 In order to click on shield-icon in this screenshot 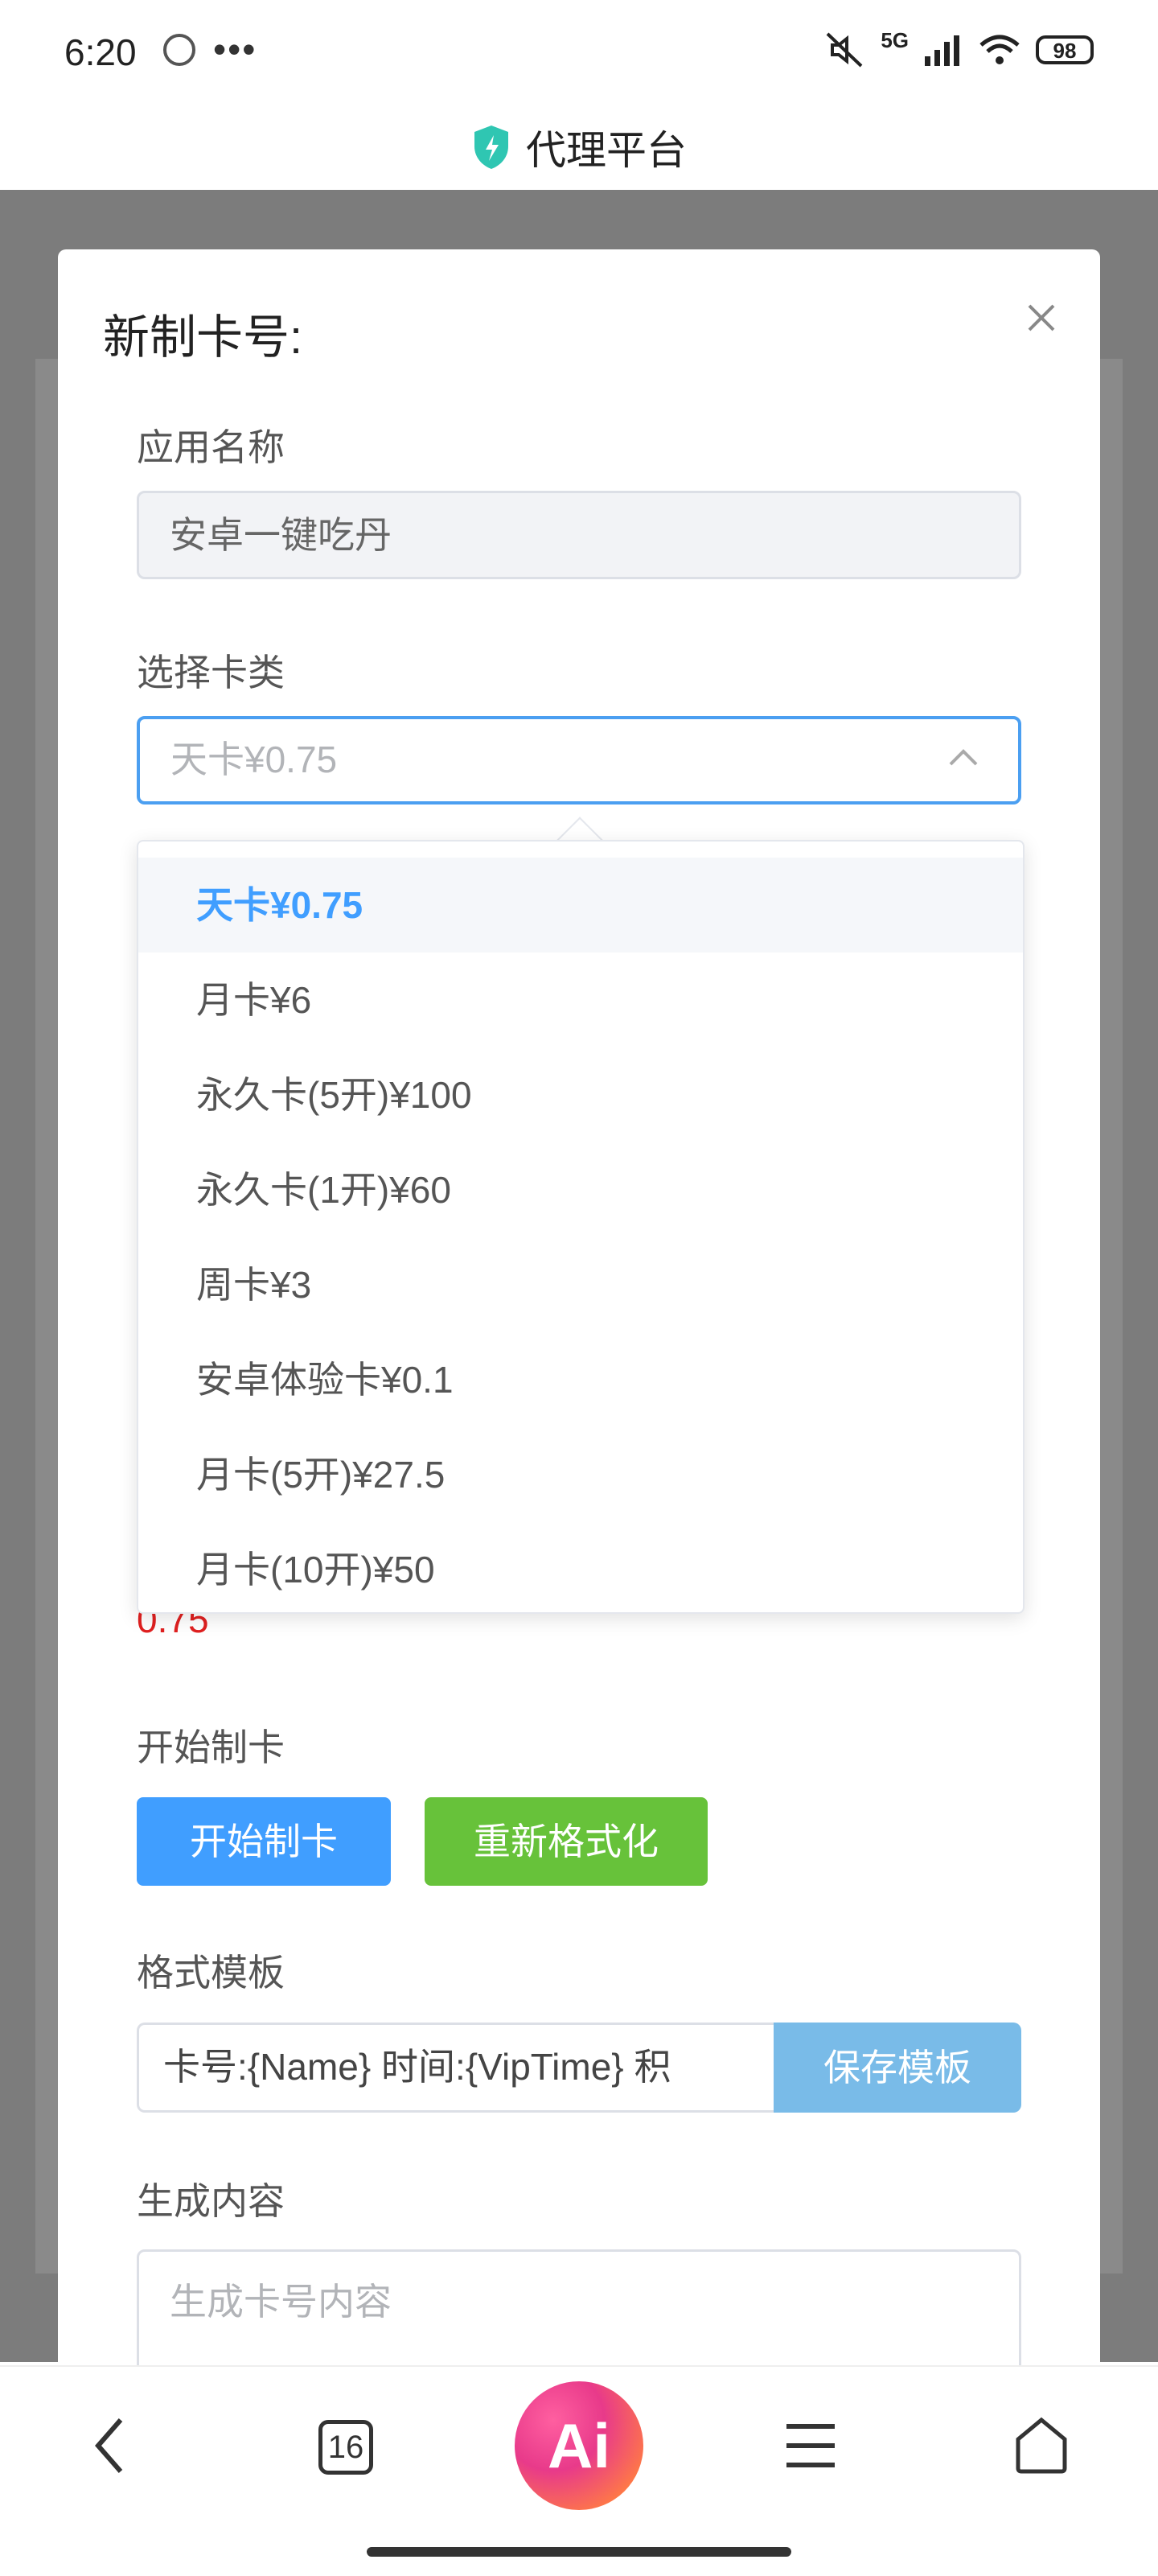, I will do `click(491, 147)`.